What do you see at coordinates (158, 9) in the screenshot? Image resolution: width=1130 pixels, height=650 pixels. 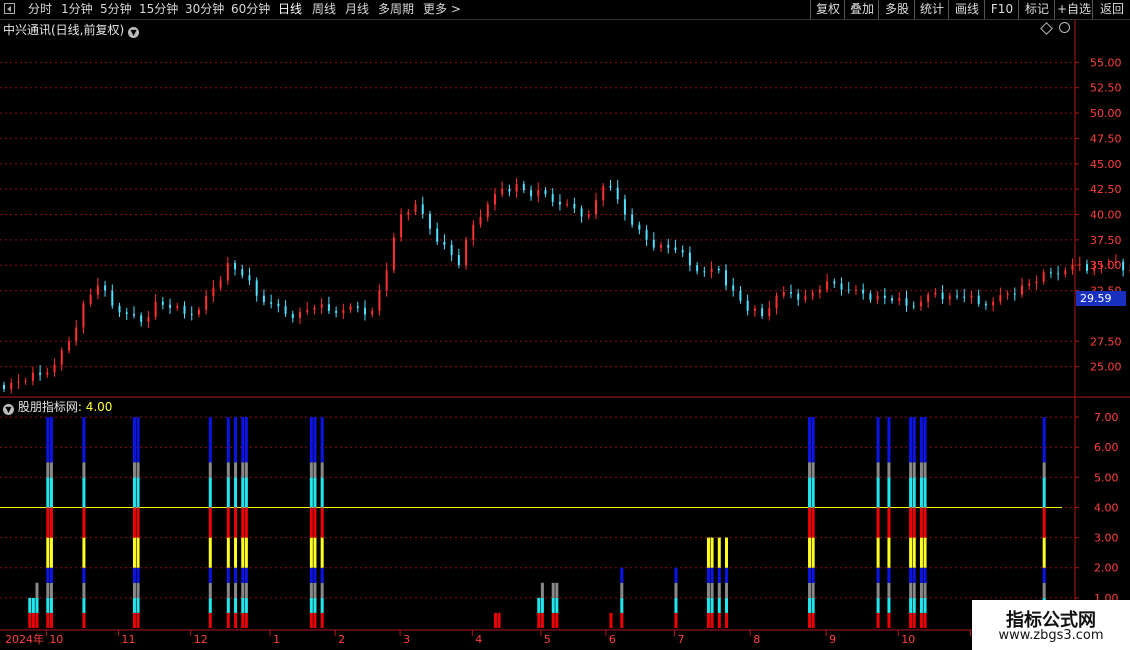 I see `period-tab-15min: 15分钟` at bounding box center [158, 9].